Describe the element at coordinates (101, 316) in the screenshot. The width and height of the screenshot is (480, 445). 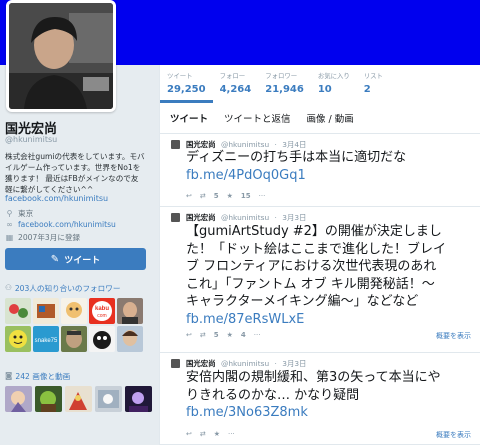
I see `svg-text: com` at that location.